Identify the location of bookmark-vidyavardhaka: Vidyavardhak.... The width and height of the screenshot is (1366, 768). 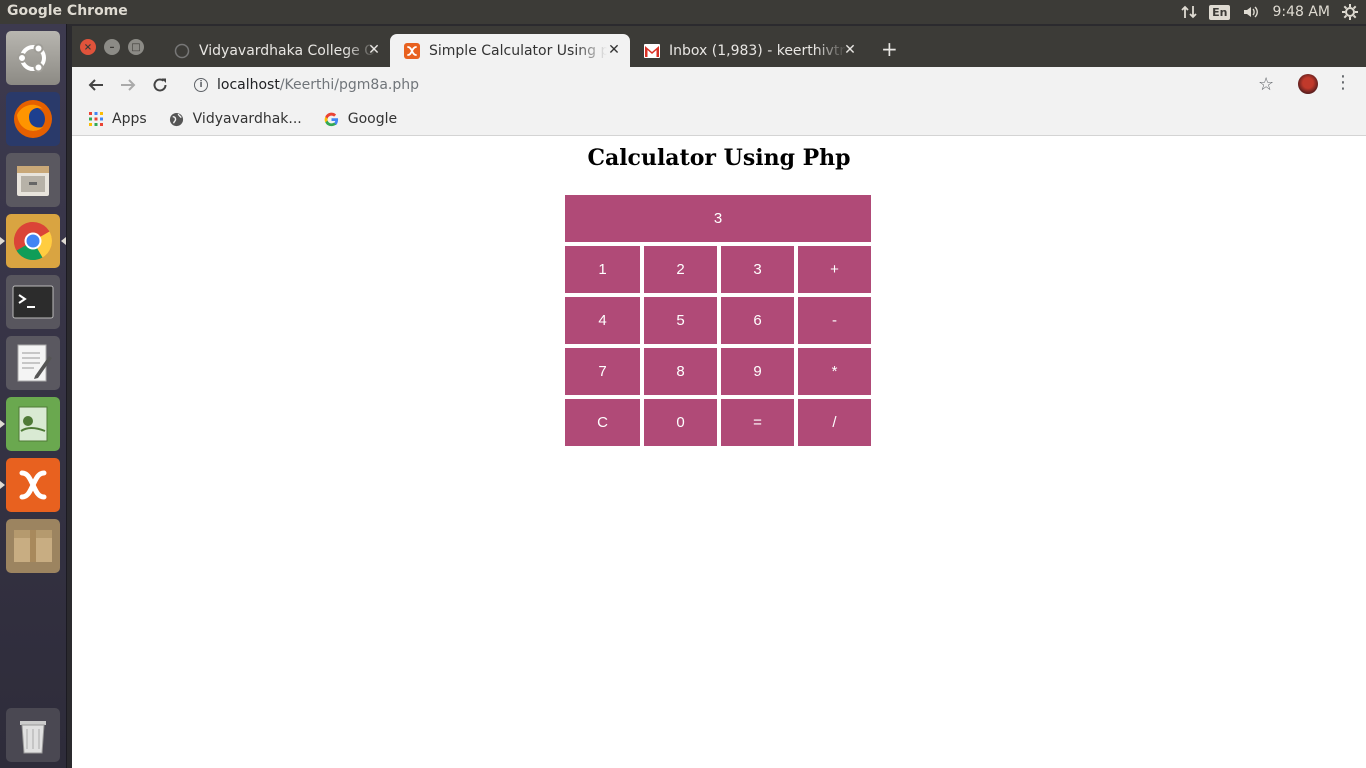
(235, 119).